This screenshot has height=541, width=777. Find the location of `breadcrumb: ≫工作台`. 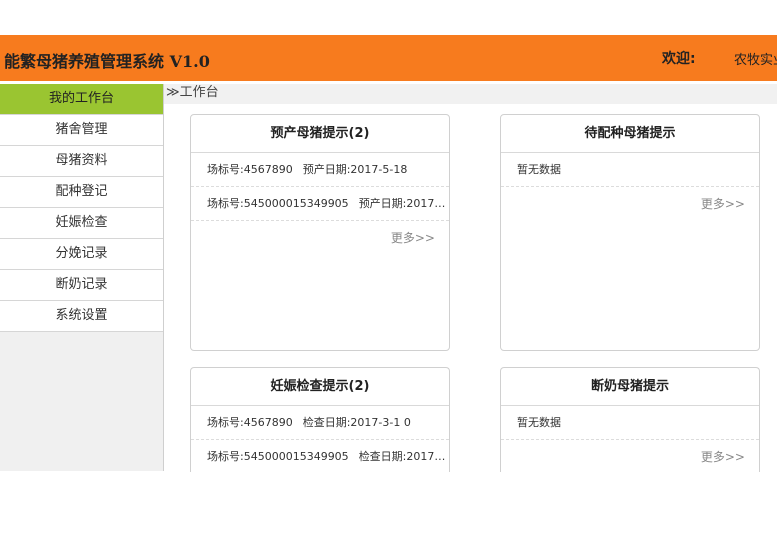

breadcrumb: ≫工作台 is located at coordinates (470, 94).